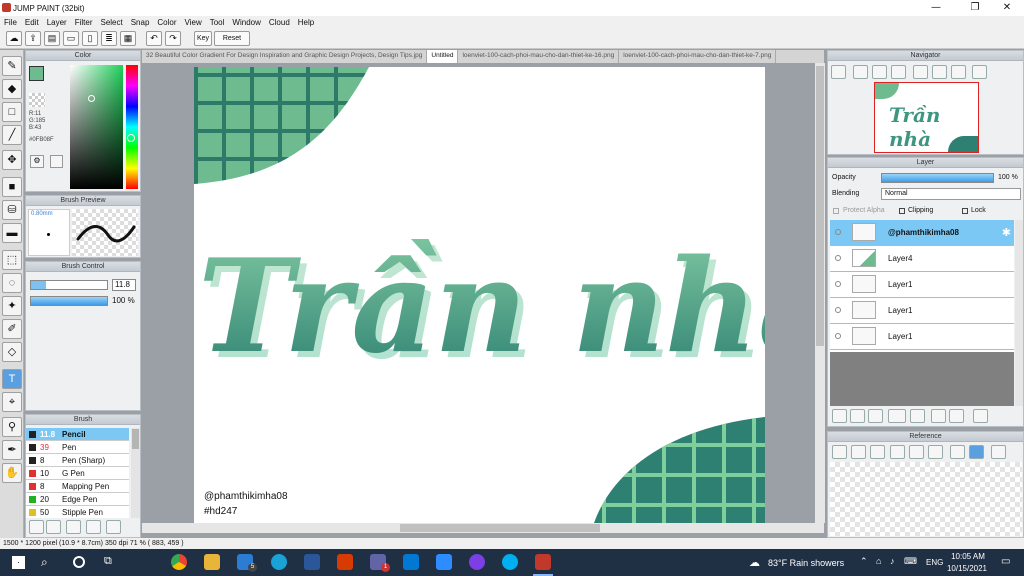 The width and height of the screenshot is (1024, 576). What do you see at coordinates (12, 112) in the screenshot?
I see `rectangle-tool-icon: □` at bounding box center [12, 112].